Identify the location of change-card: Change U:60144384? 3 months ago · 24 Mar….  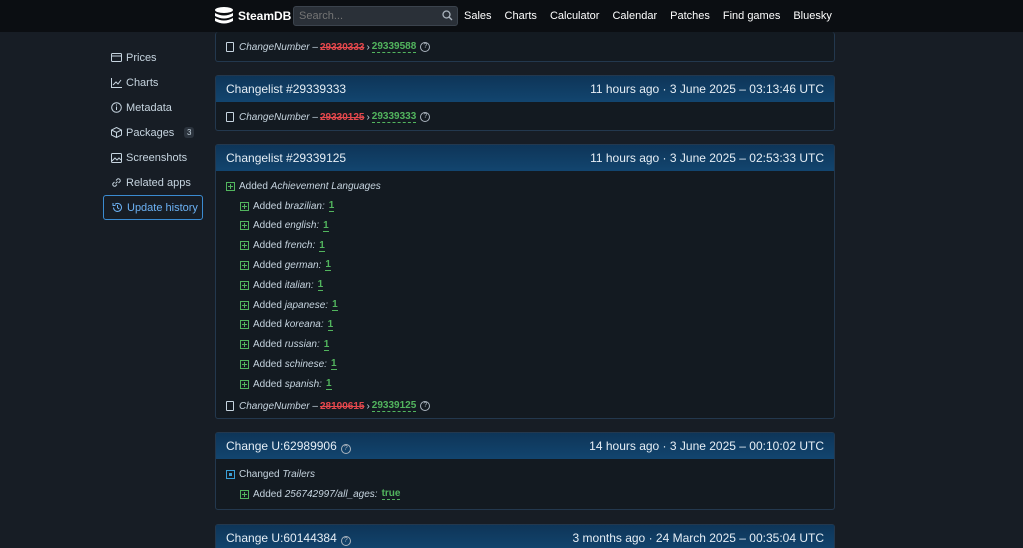
(525, 536).